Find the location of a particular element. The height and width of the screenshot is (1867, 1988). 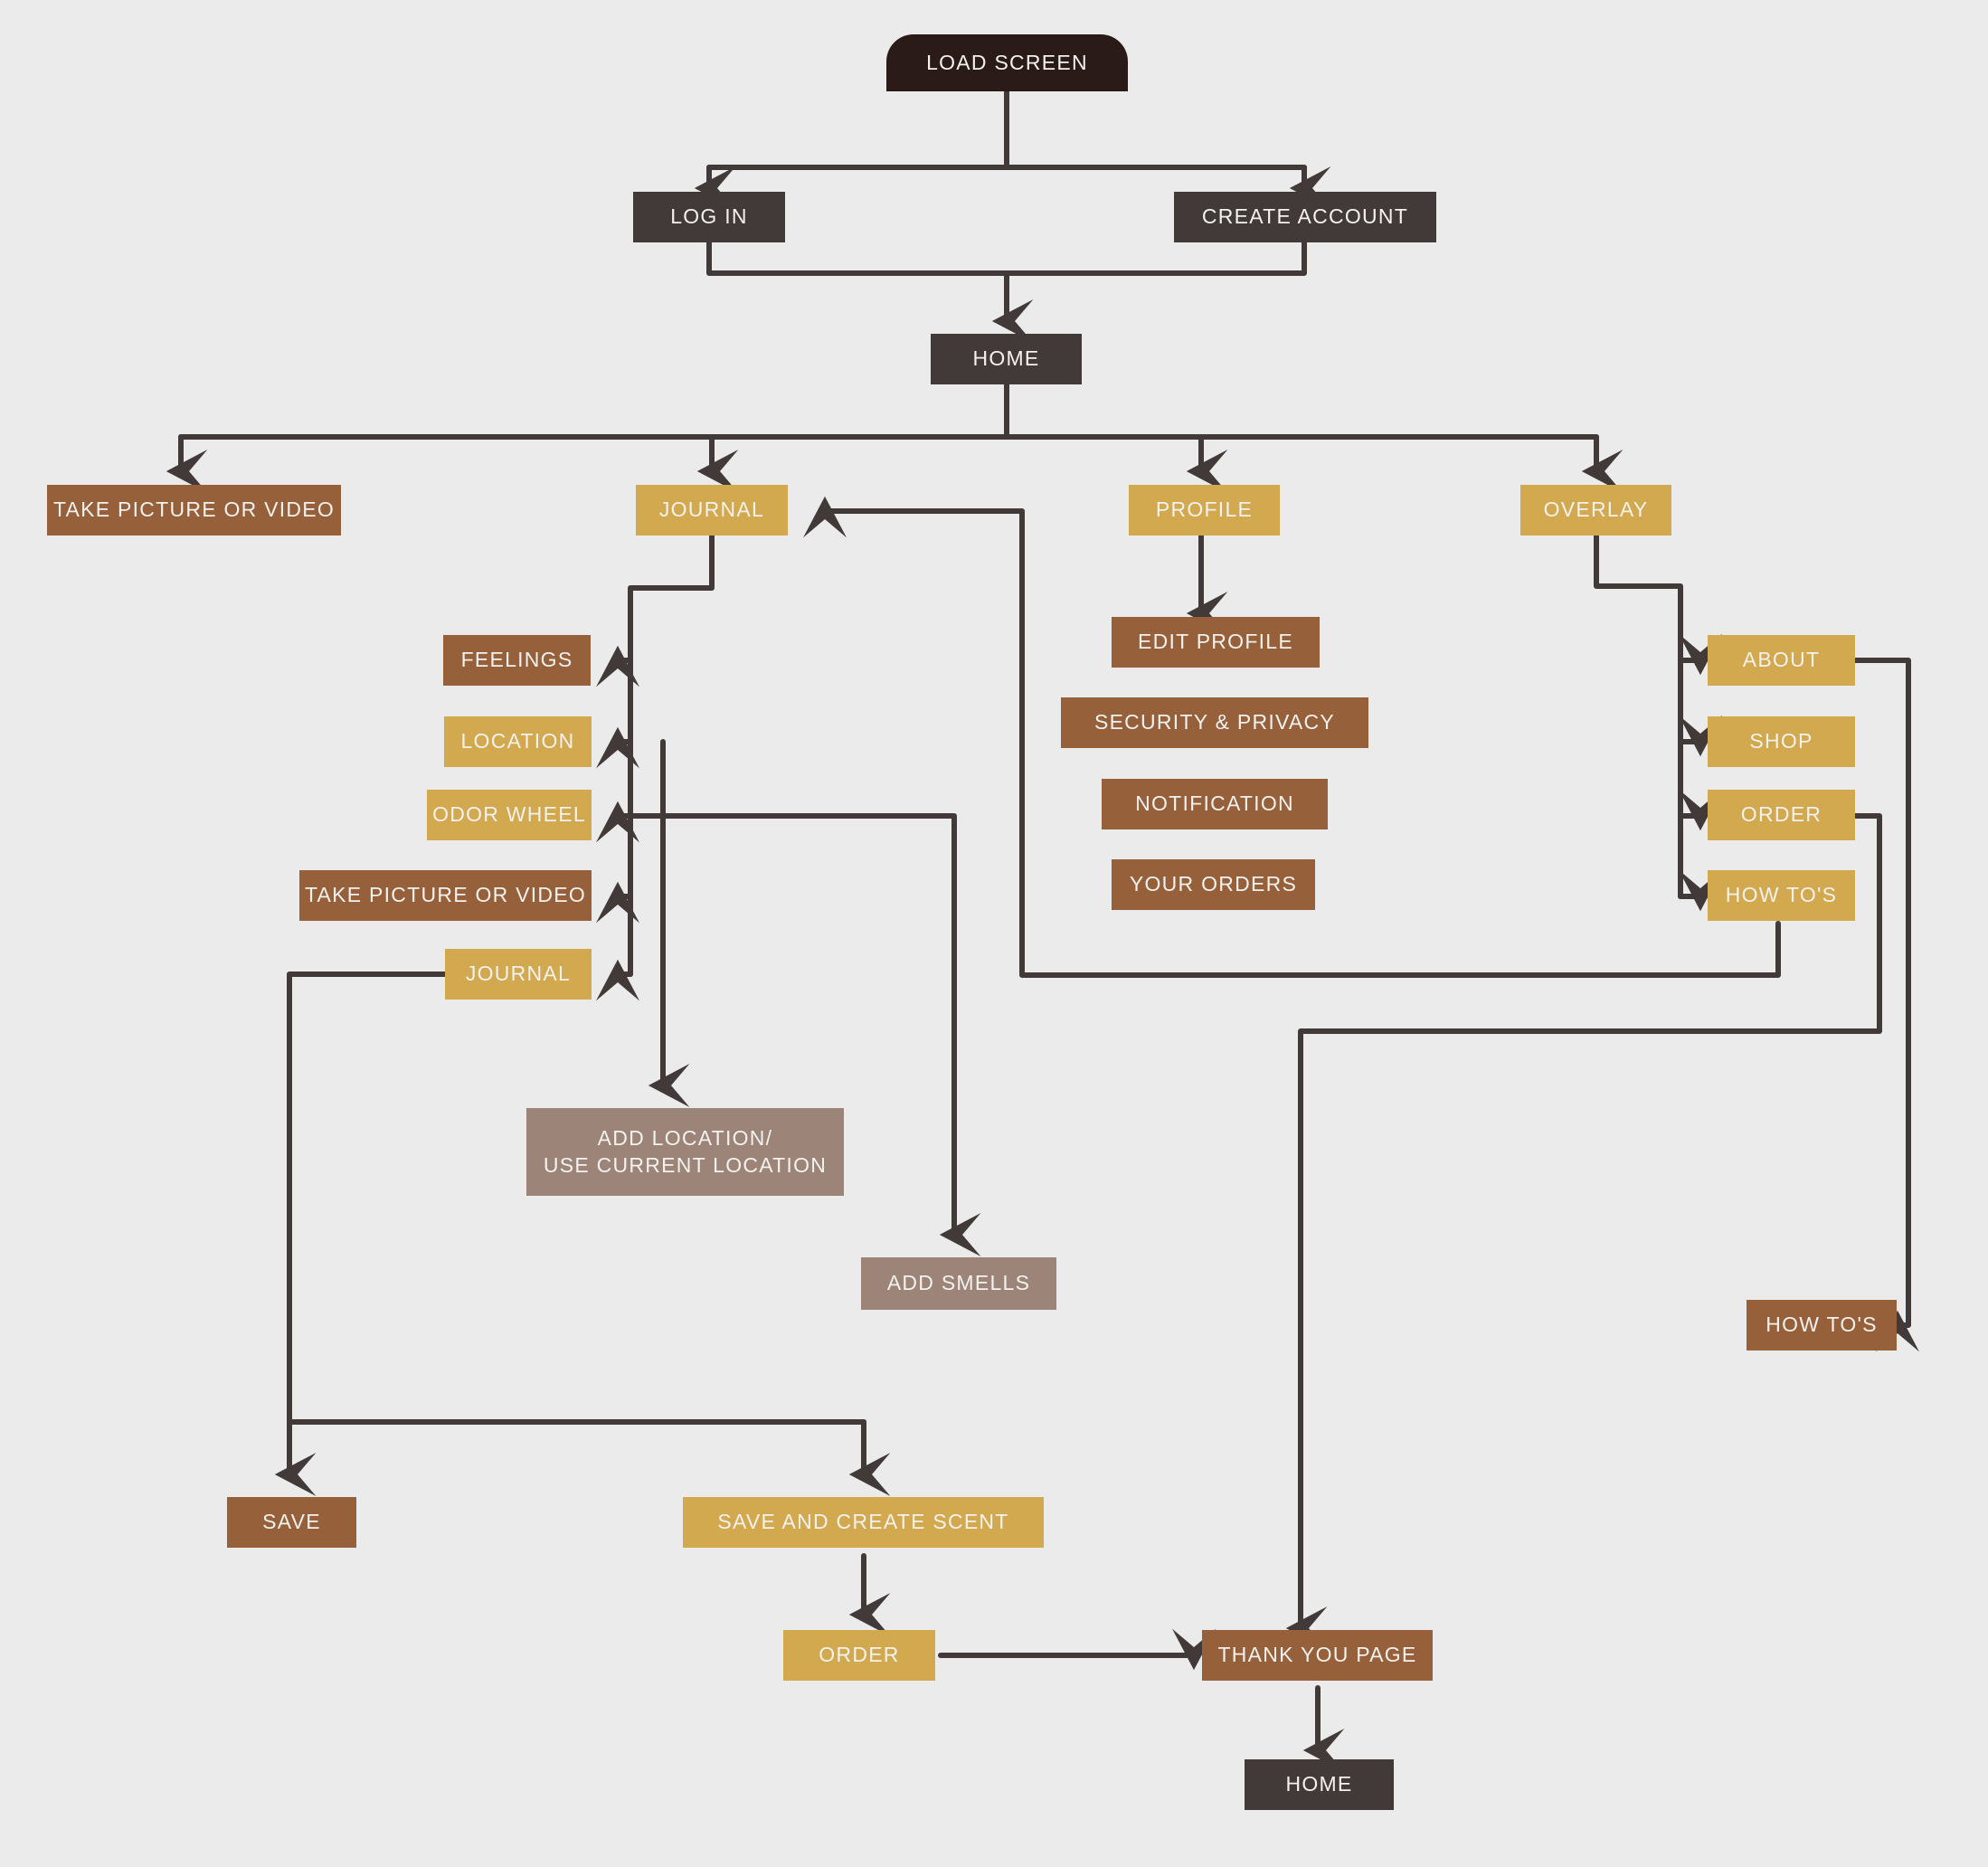

node-label: THANK YOU PAGE is located at coordinates (1317, 1655).